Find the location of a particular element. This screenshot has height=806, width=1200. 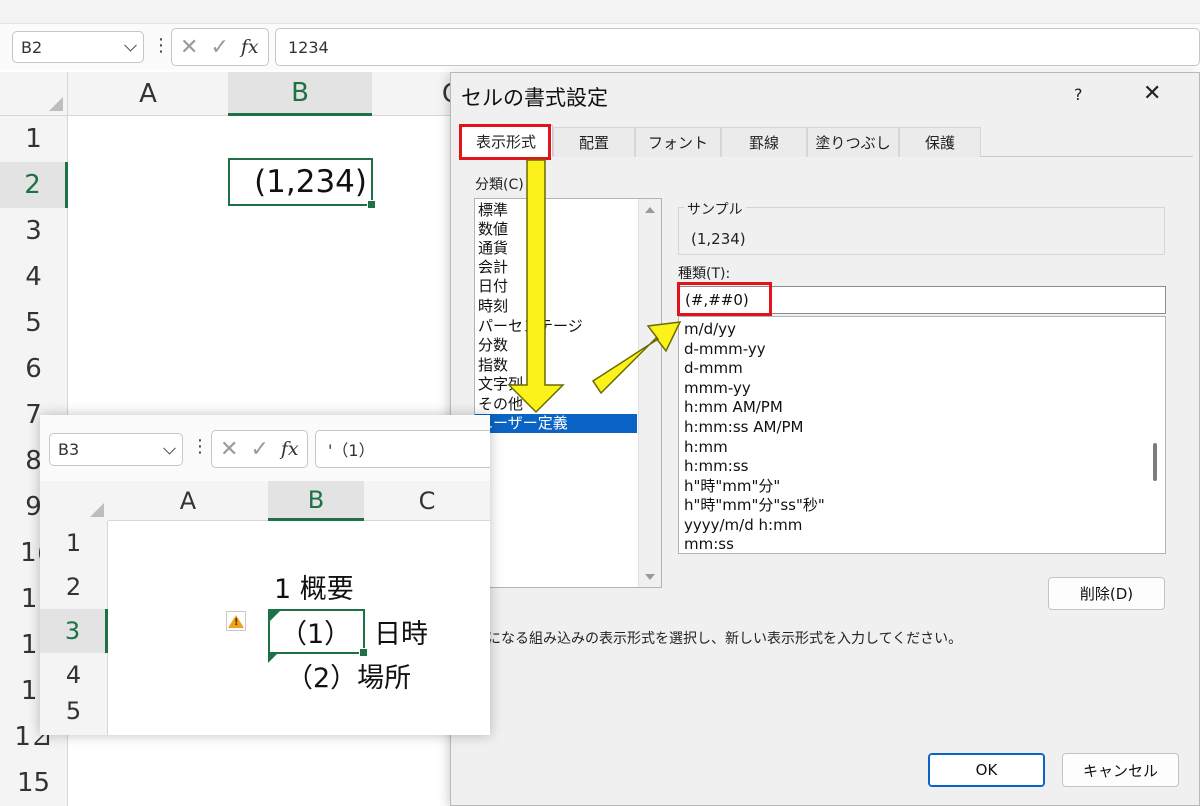

annotation-arrows is located at coordinates (594, 286).